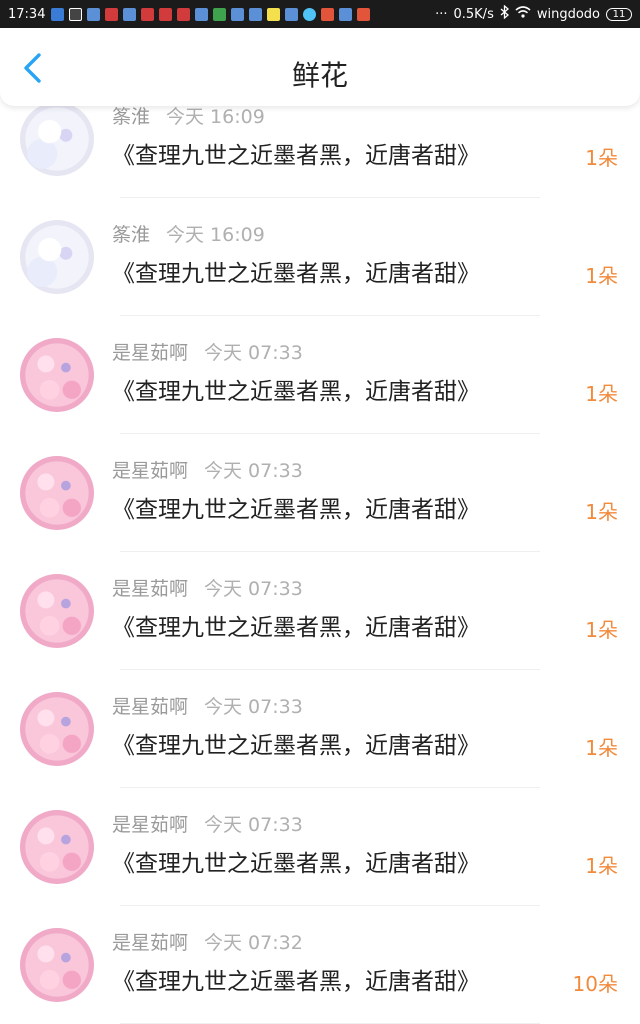 The width and height of the screenshot is (640, 1024). Describe the element at coordinates (595, 984) in the screenshot. I see `flower-count: 10朵` at that location.